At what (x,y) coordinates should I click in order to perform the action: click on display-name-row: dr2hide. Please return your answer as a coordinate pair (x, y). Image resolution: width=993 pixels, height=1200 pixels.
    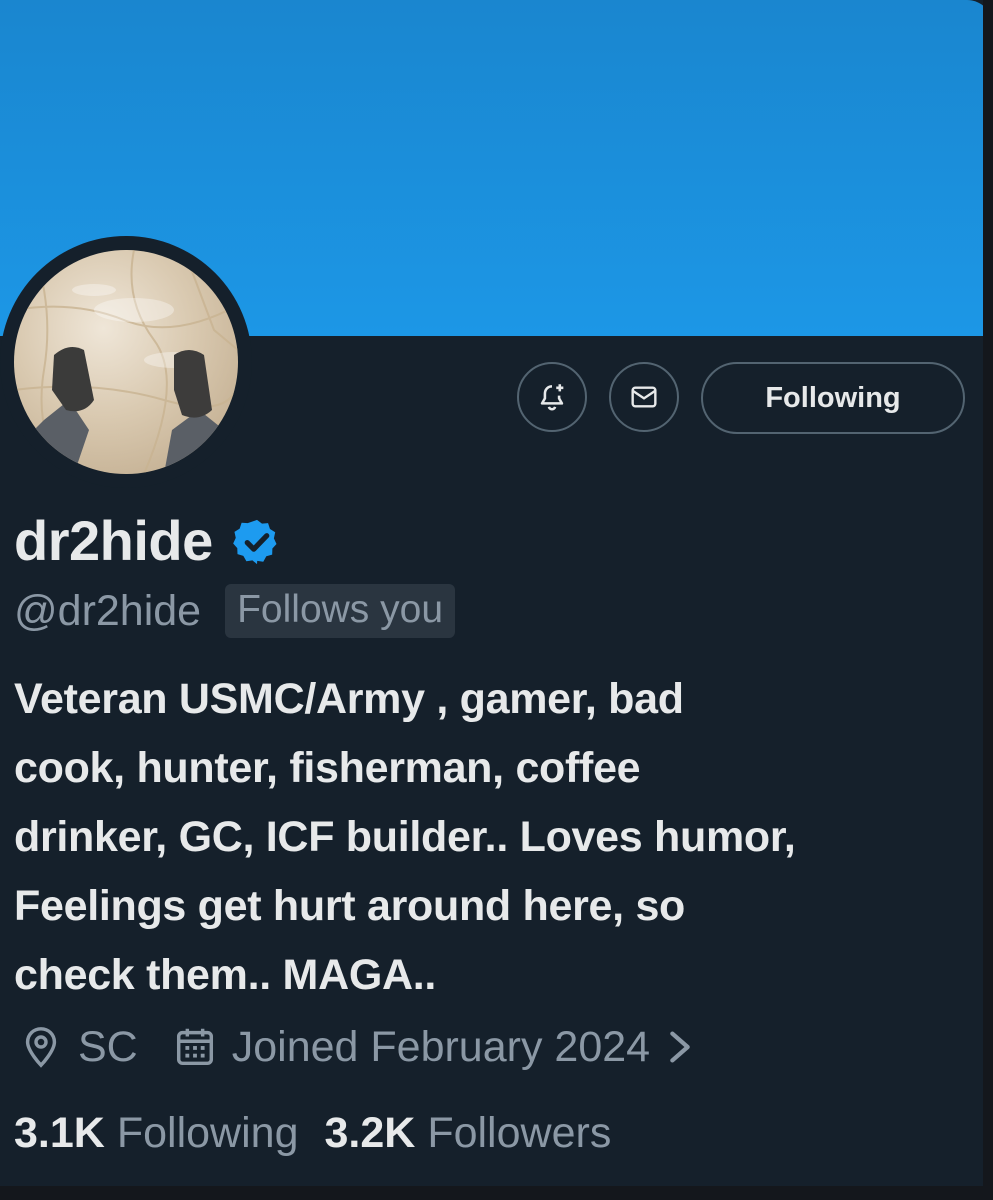
    Looking at the image, I should click on (148, 540).